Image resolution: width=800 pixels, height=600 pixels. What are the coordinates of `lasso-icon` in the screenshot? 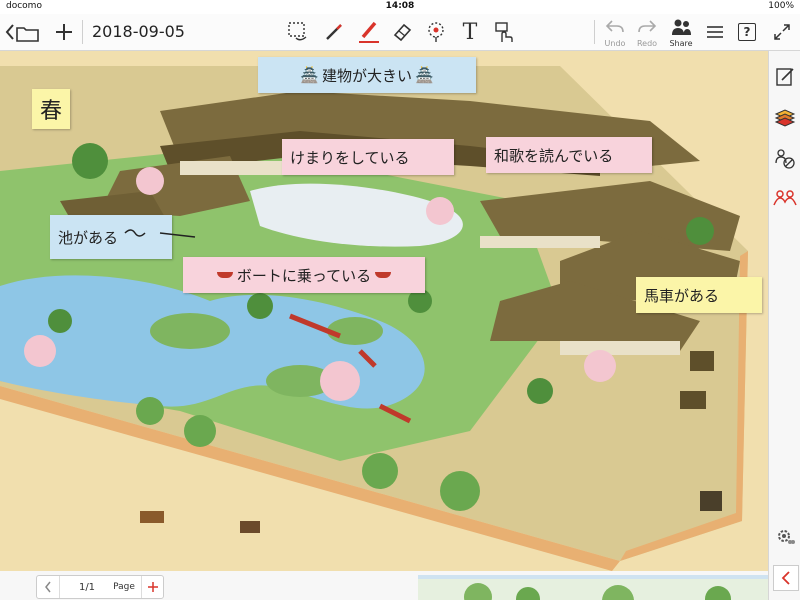 It's located at (297, 31).